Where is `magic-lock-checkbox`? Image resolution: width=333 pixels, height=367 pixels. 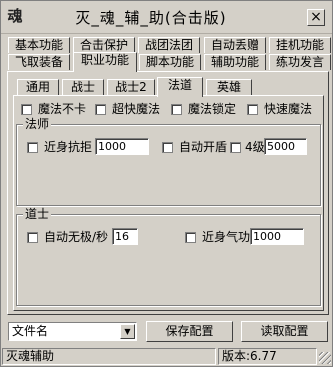
magic-lock-checkbox is located at coordinates (176, 109).